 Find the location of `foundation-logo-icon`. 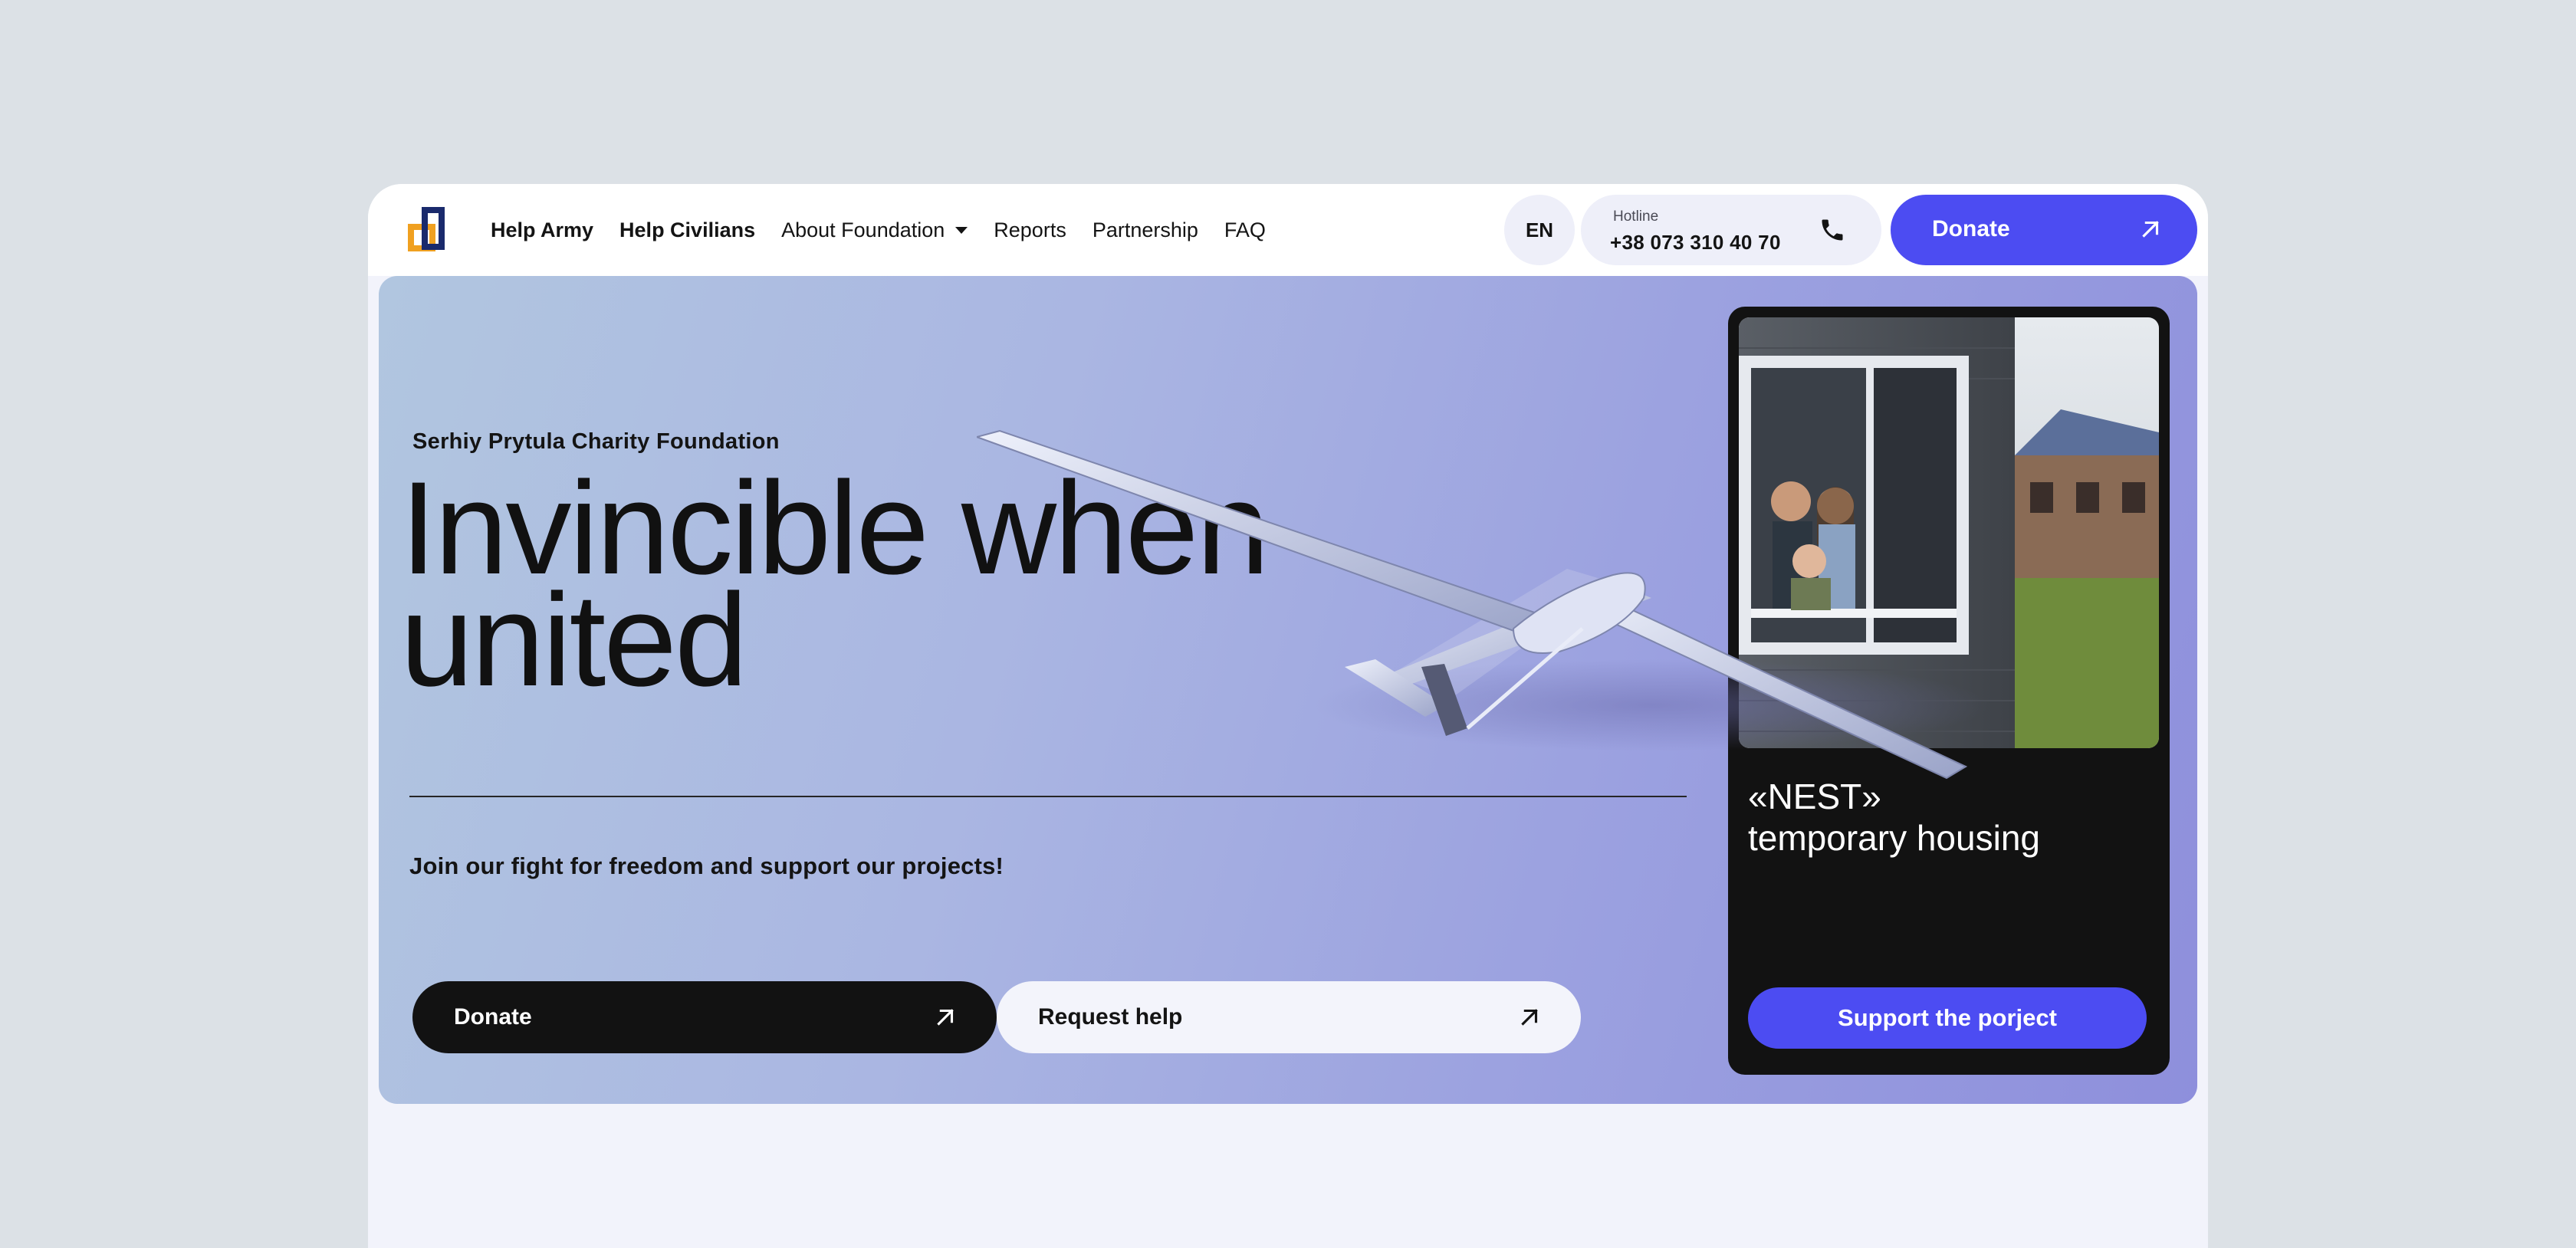

foundation-logo-icon is located at coordinates (430, 229).